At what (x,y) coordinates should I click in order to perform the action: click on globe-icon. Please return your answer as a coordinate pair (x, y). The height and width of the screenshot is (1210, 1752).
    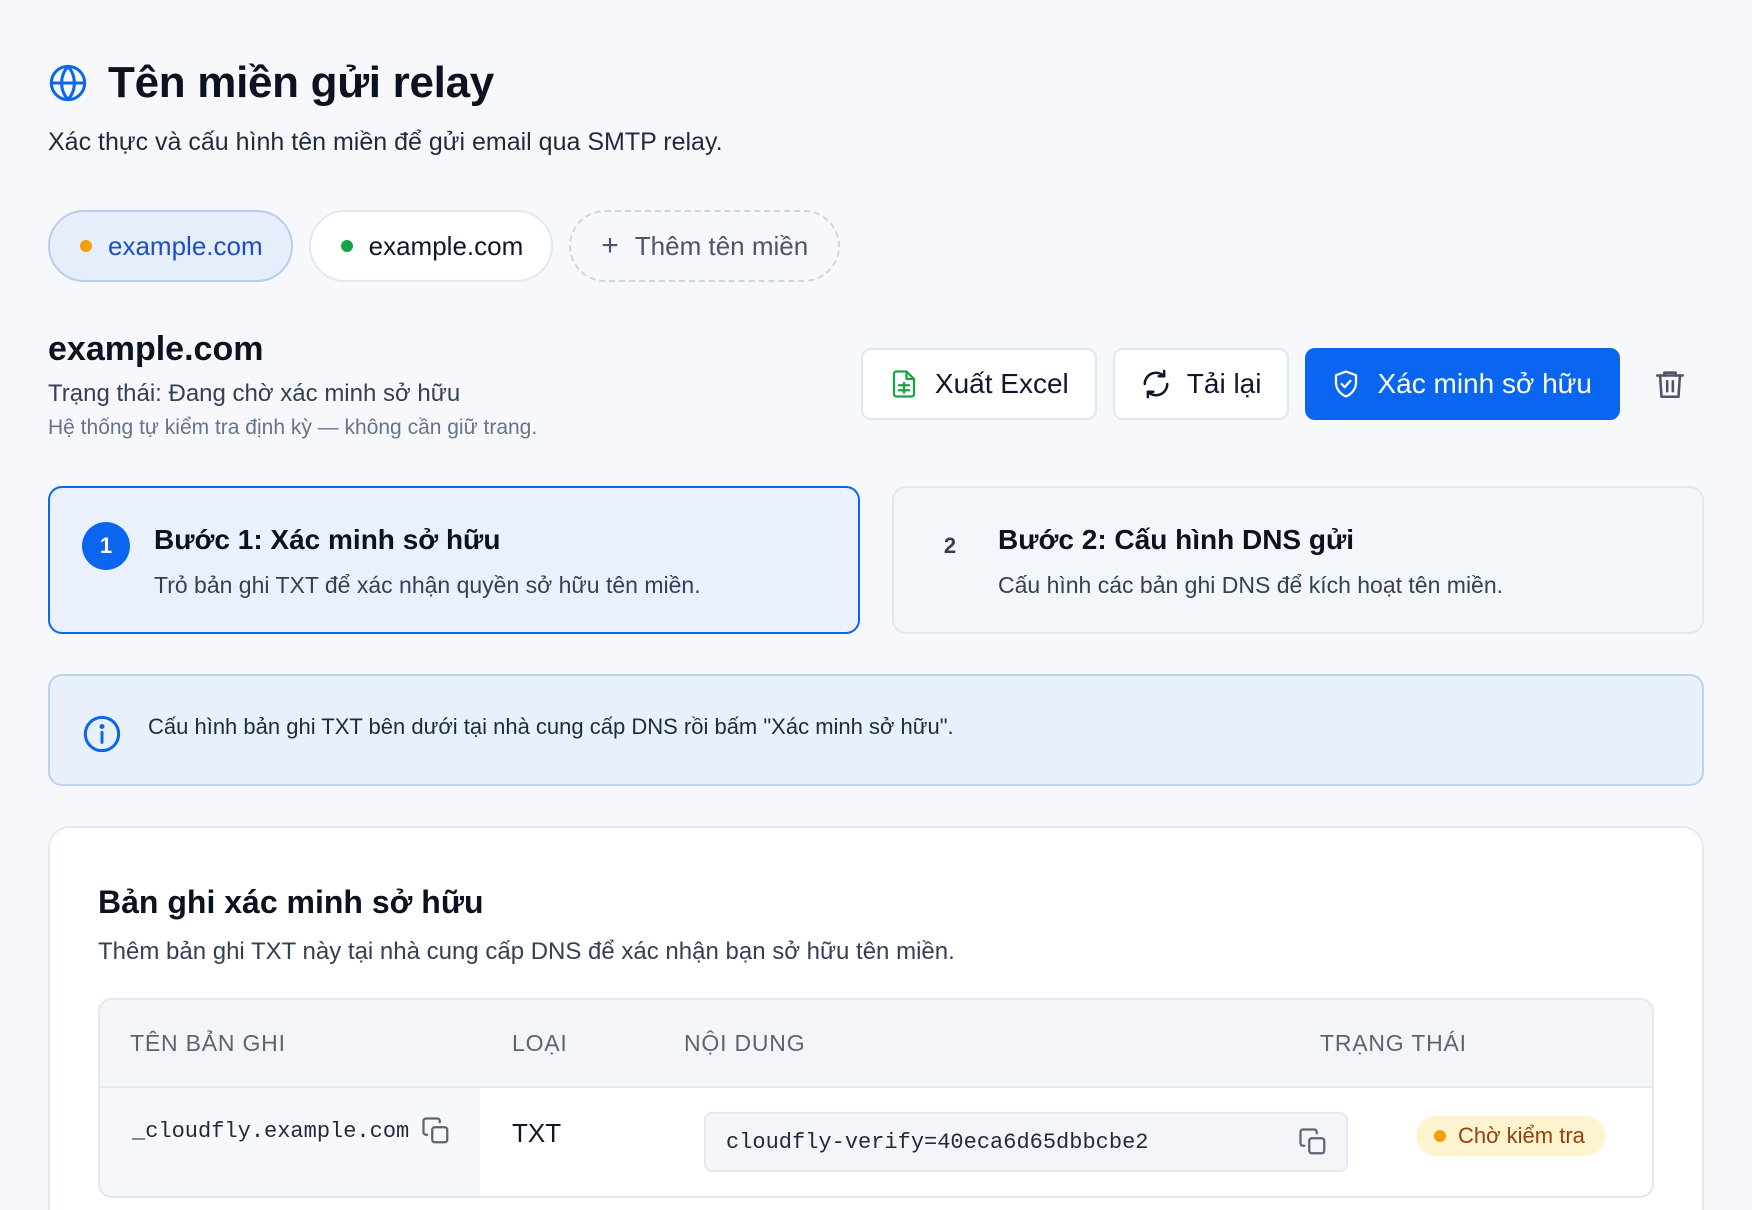
    Looking at the image, I should click on (68, 83).